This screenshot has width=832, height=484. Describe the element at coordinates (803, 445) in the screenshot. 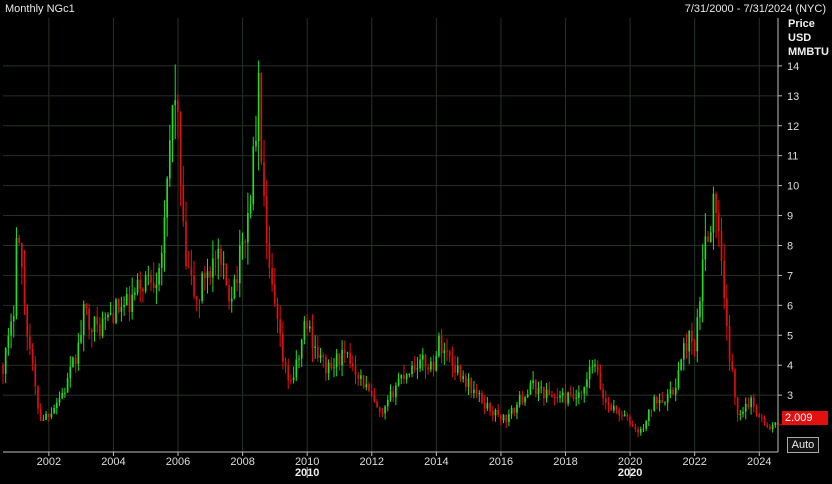

I see `auto-scale-button: Auto` at that location.